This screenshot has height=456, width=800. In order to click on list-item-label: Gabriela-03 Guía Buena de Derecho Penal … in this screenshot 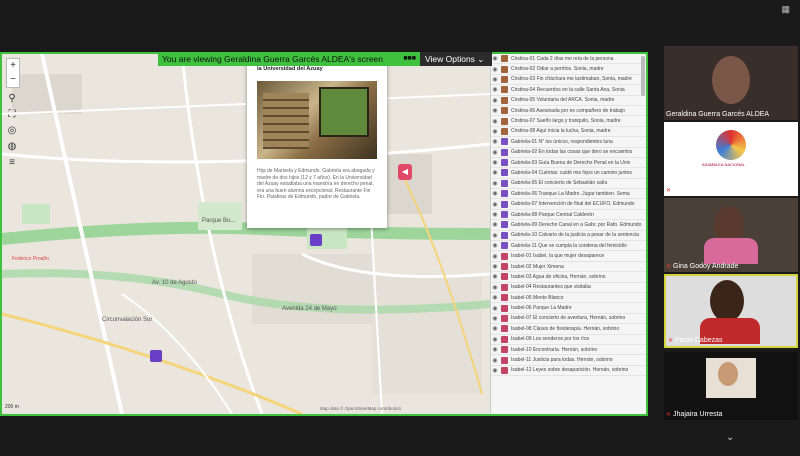, I will do `click(571, 162)`.